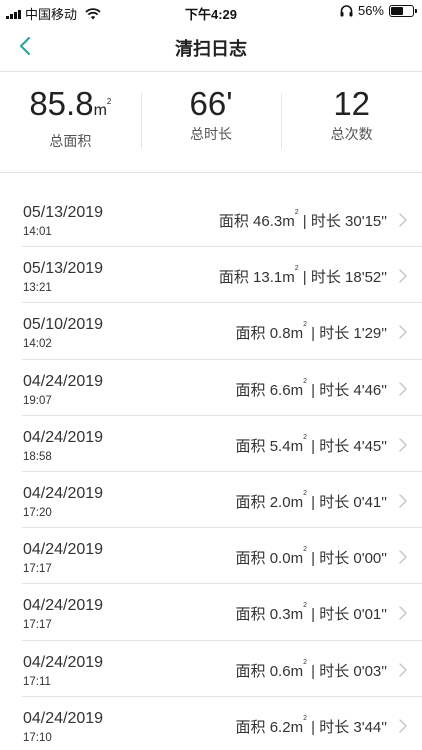 Image resolution: width=422 pixels, height=750 pixels. What do you see at coordinates (269, 446) in the screenshot?
I see `log-area: 面积 5.4m` at bounding box center [269, 446].